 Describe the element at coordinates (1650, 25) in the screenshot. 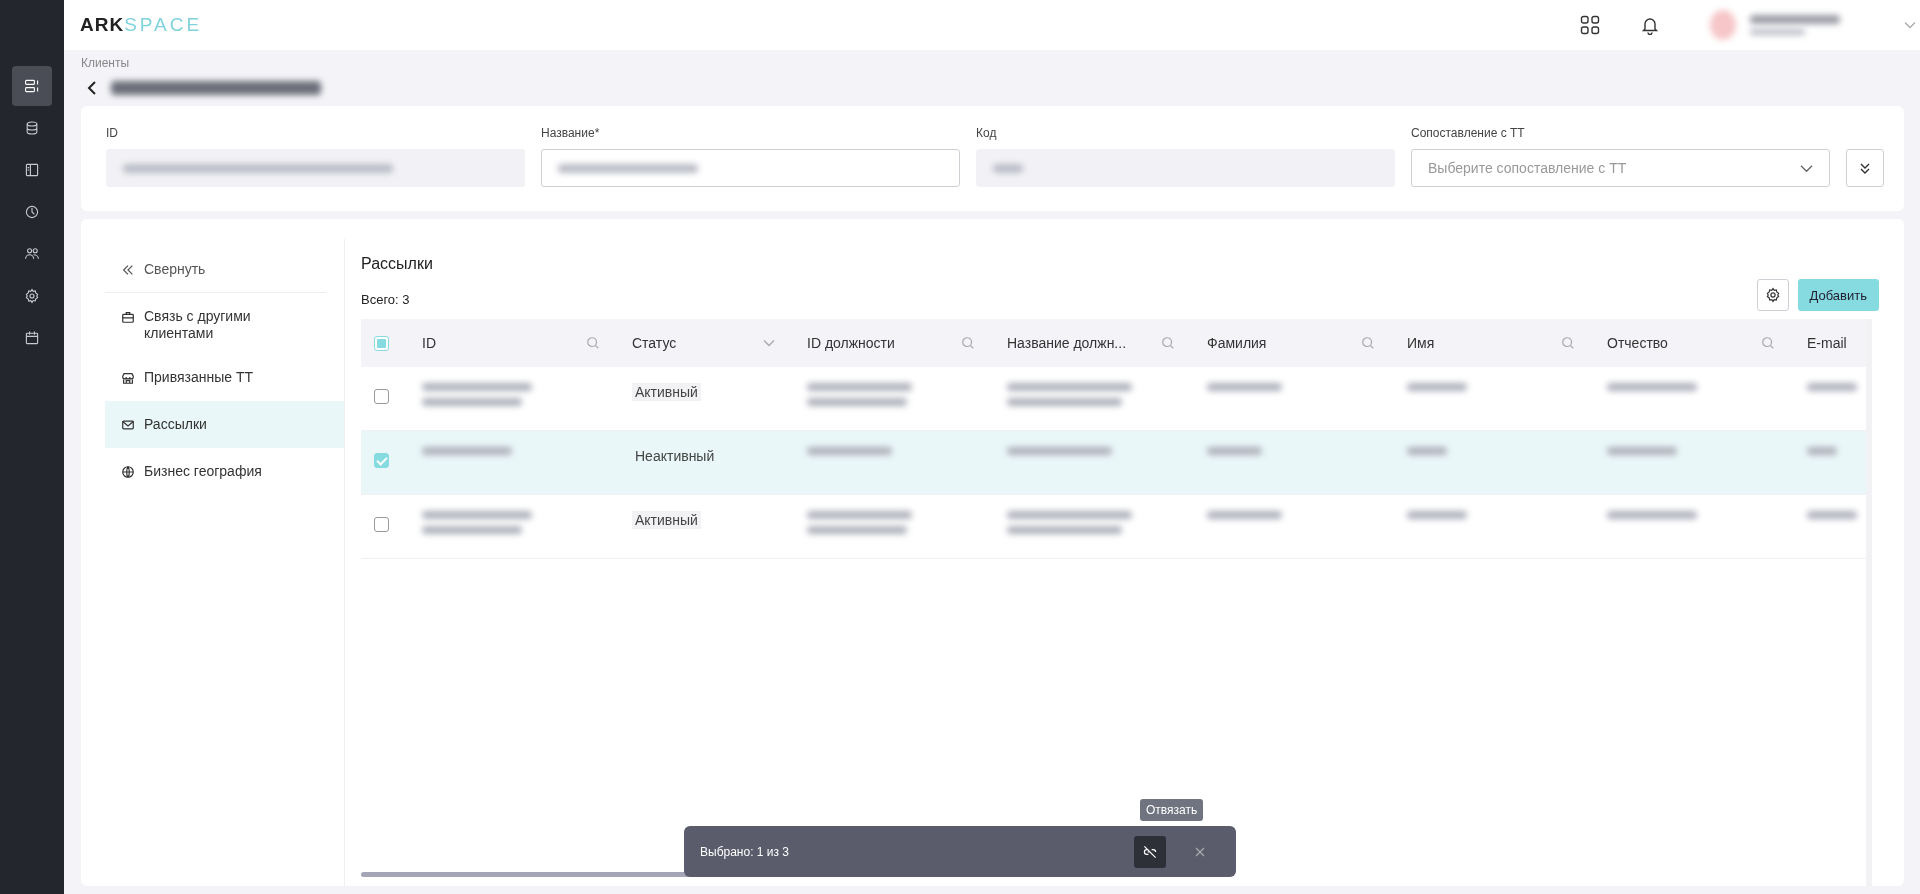

I see `bell-icon` at that location.